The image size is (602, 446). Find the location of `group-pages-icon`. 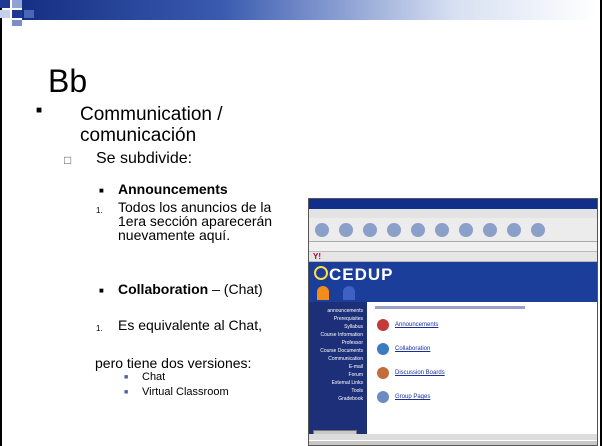

group-pages-icon is located at coordinates (383, 397).